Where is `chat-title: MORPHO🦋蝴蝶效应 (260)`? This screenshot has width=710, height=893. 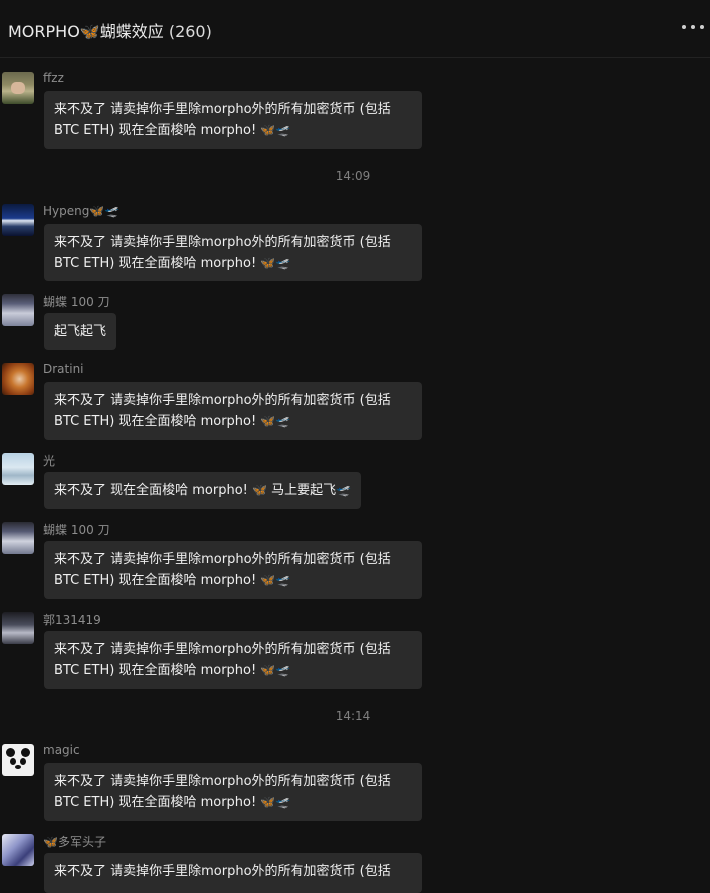 chat-title: MORPHO🦋蝴蝶效应 (260) is located at coordinates (110, 30).